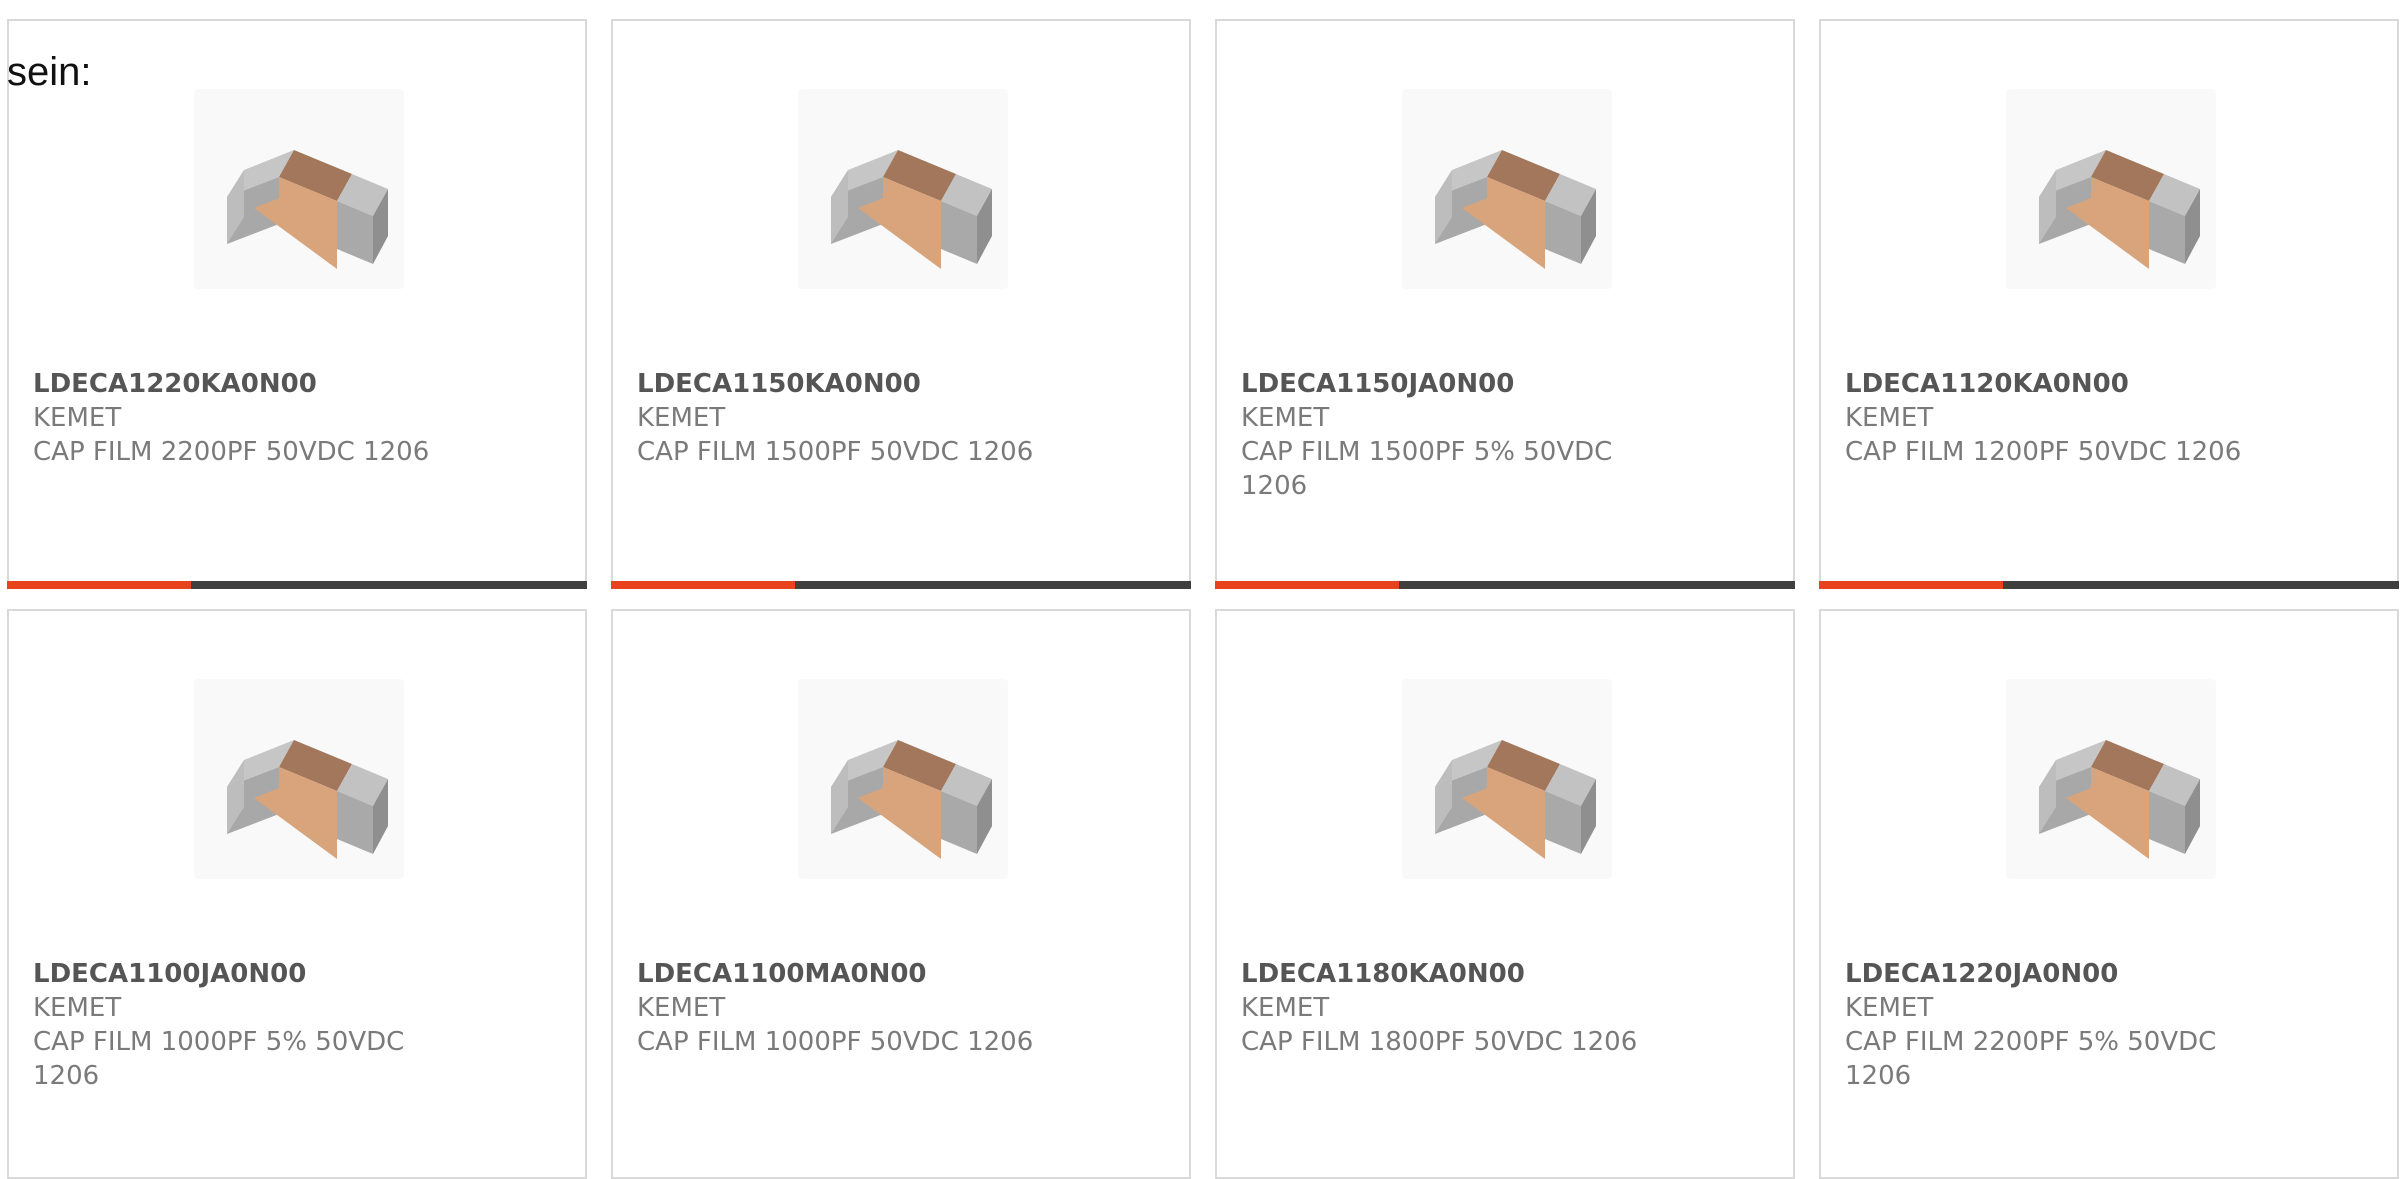 This screenshot has height=1179, width=2400. What do you see at coordinates (1427, 469) in the screenshot?
I see `product-description: CAP FILM 1500PF 5% 50VDC 1206` at bounding box center [1427, 469].